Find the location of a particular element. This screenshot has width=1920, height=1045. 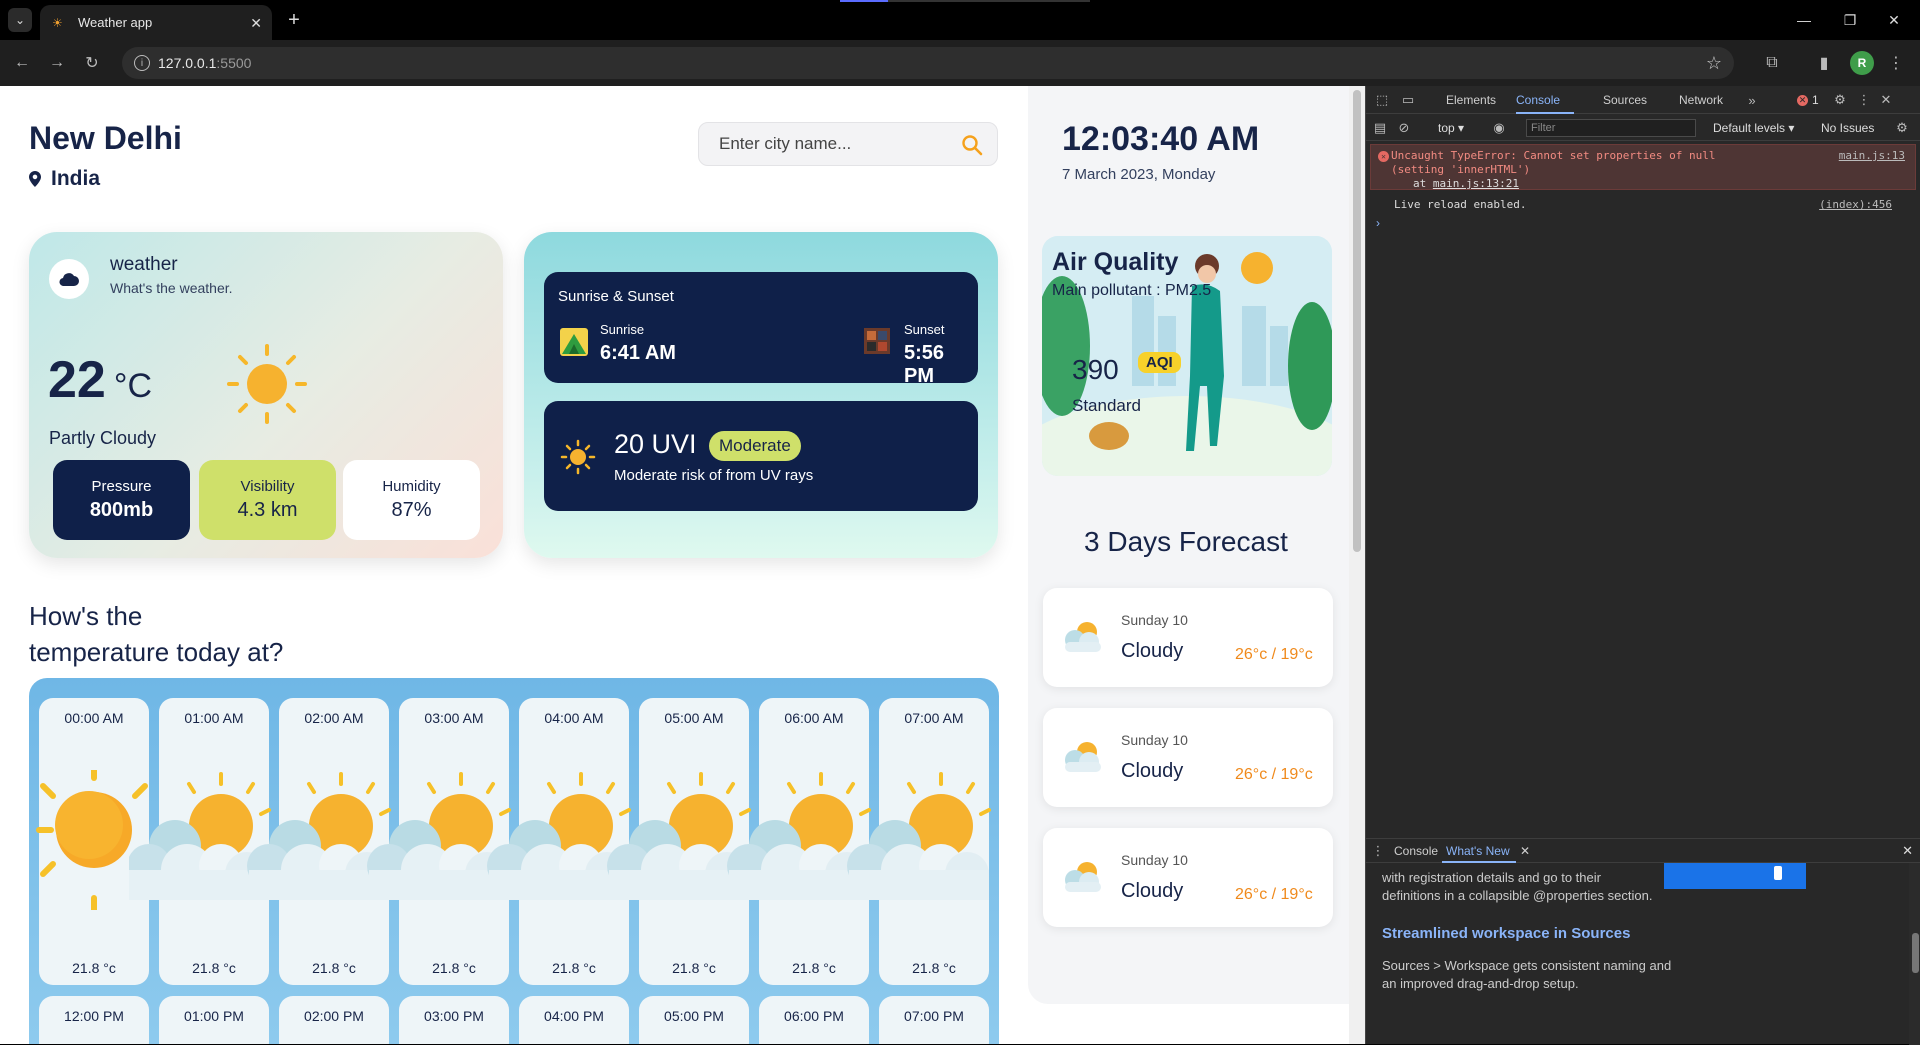

tab-network: Network is located at coordinates (1701, 100).